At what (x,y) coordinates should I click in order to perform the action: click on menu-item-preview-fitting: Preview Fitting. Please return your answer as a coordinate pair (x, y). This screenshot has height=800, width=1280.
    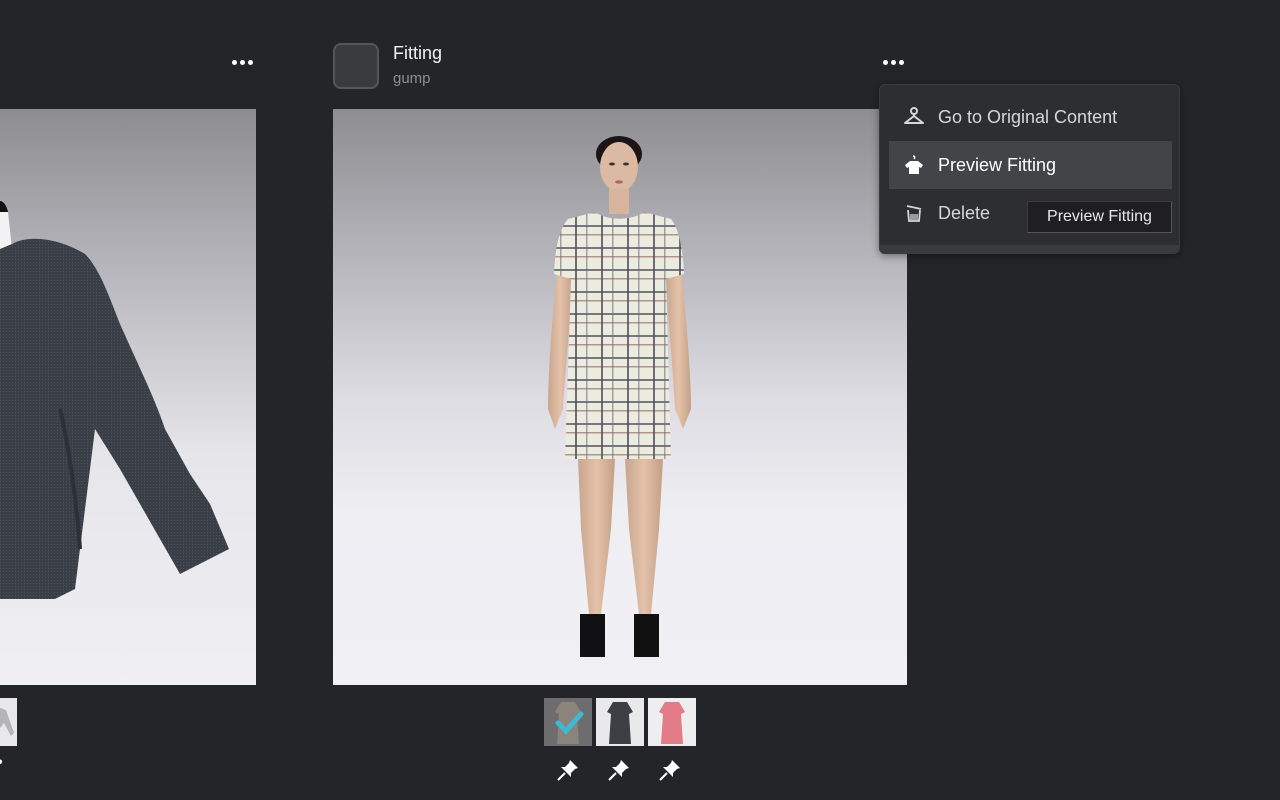
    Looking at the image, I should click on (1030, 165).